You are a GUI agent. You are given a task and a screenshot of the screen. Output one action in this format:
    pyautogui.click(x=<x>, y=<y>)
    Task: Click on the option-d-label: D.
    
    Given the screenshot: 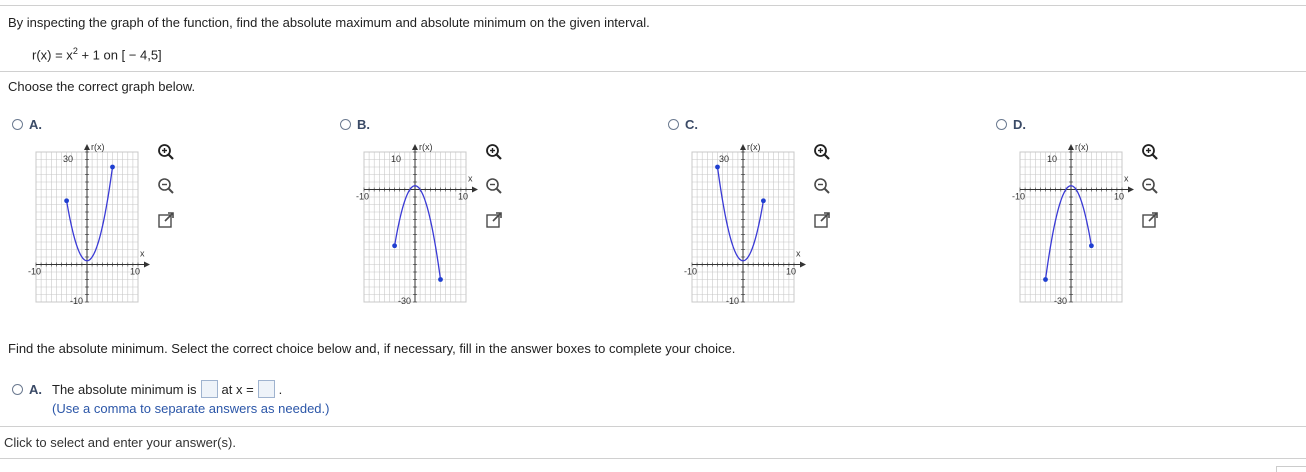 What is the action you would take?
    pyautogui.click(x=1019, y=124)
    